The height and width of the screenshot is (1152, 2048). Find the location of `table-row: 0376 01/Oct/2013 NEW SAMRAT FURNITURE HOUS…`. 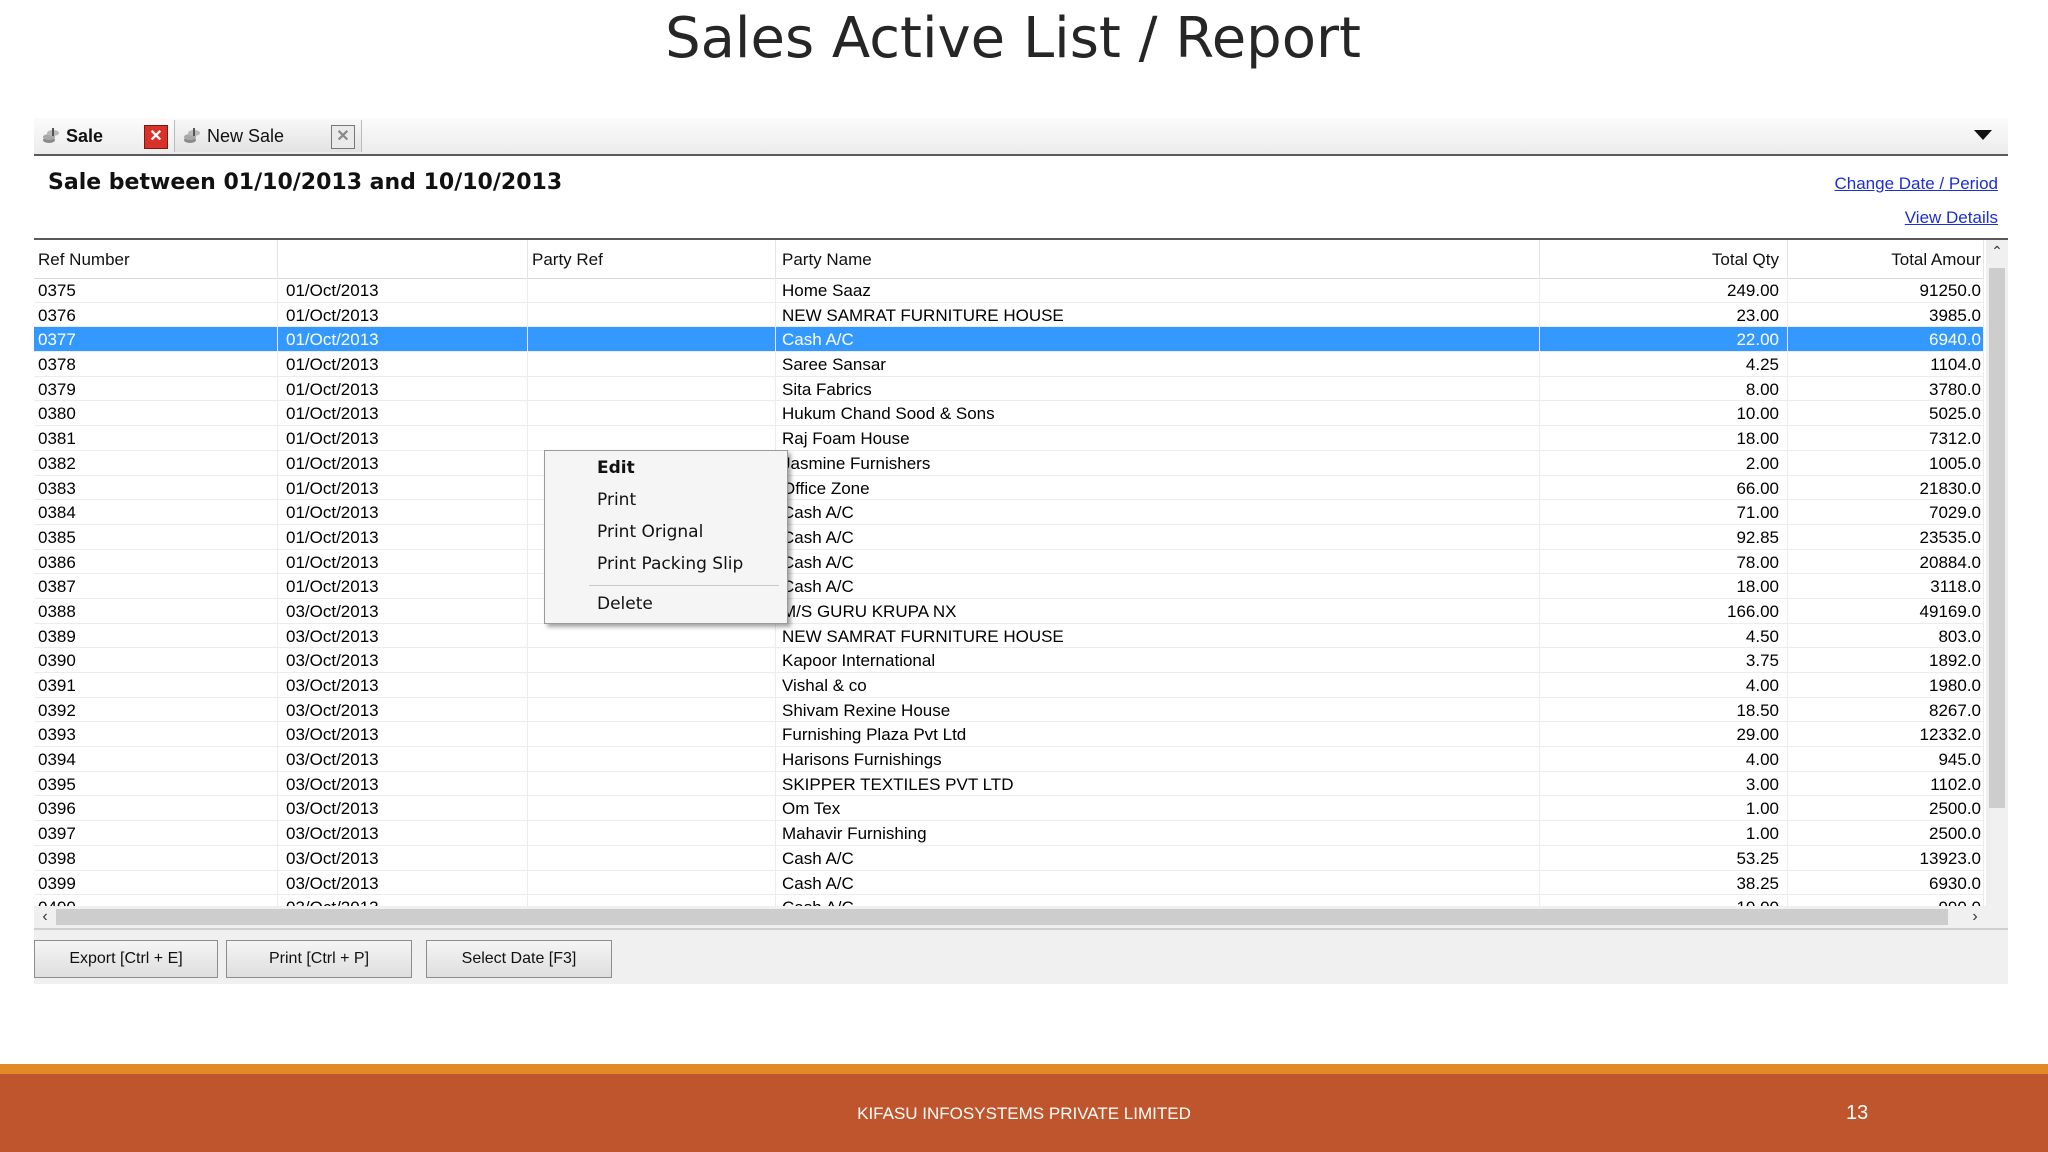

table-row: 0376 01/Oct/2013 NEW SAMRAT FURNITURE HOUS… is located at coordinates (1009, 315).